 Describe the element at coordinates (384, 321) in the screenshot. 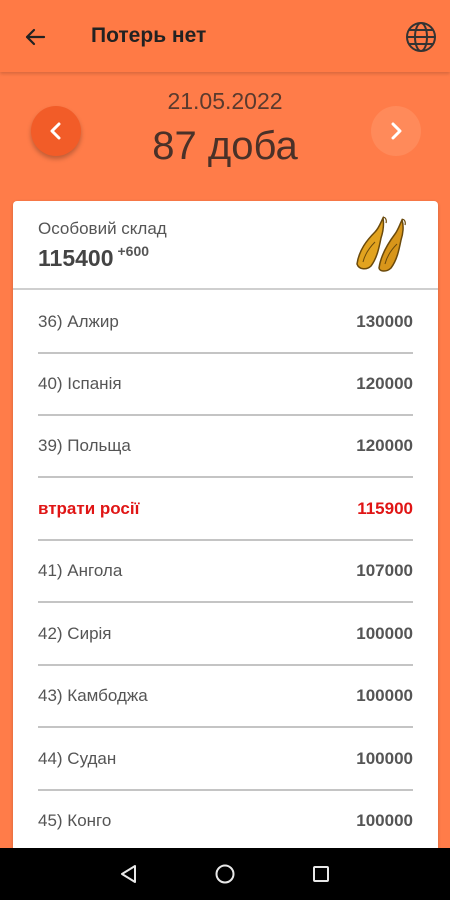

I see `country-value: 130000` at that location.